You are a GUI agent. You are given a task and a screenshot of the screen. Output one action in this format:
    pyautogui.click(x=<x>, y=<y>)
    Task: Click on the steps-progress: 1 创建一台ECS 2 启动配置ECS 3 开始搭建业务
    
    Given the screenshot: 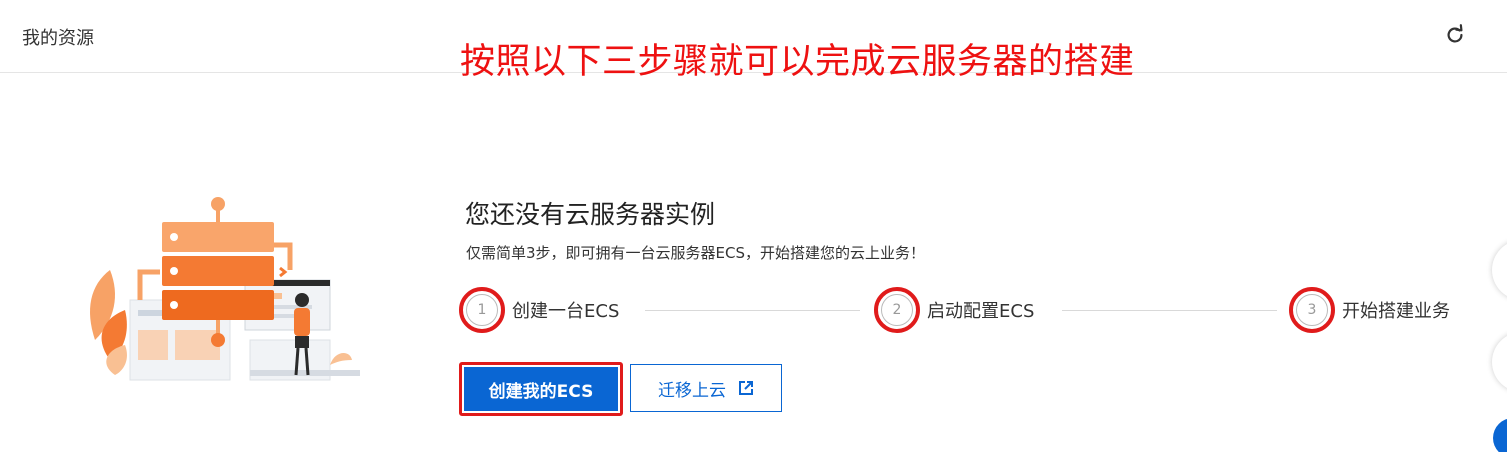 What is the action you would take?
    pyautogui.click(x=969, y=310)
    